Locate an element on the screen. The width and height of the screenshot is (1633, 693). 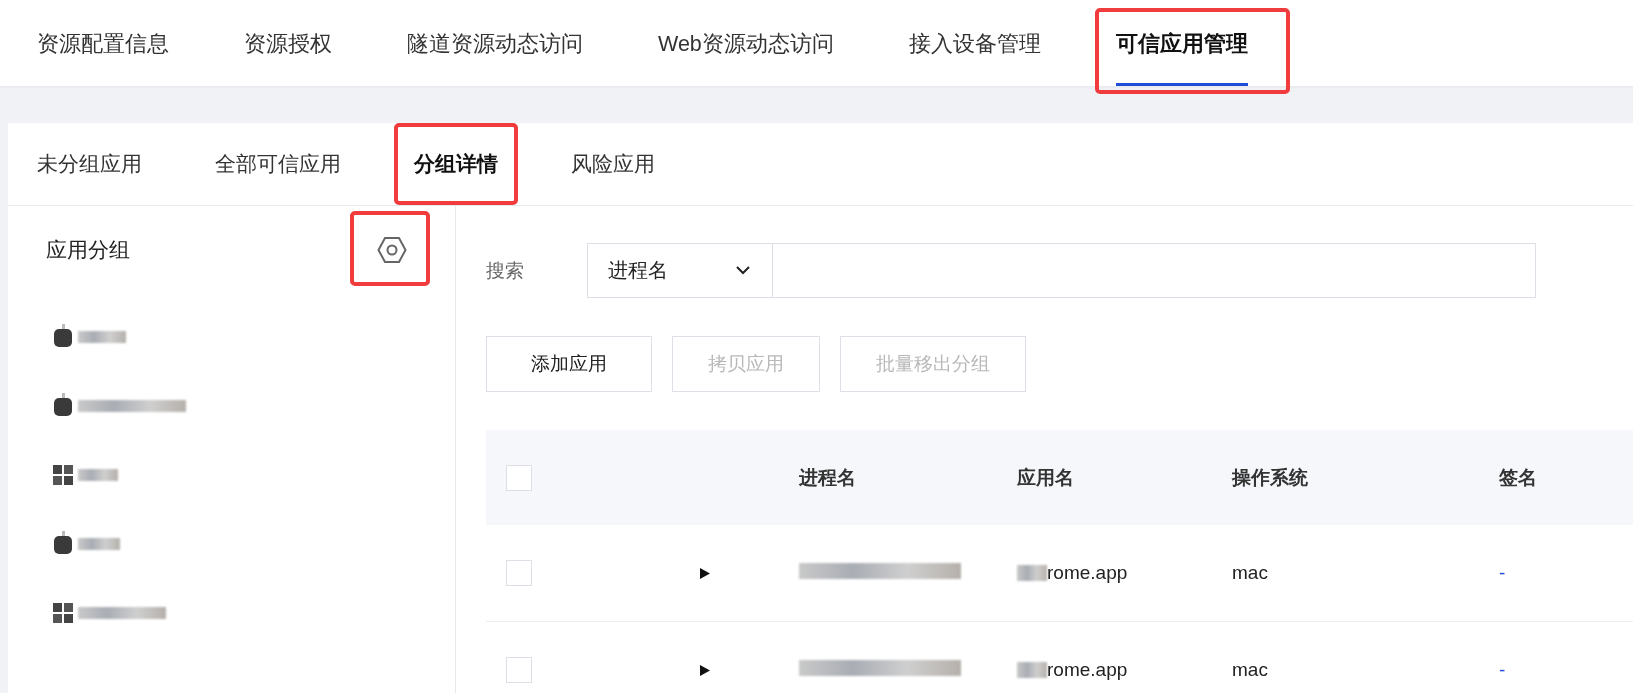
chevron-down-icon is located at coordinates (743, 270).